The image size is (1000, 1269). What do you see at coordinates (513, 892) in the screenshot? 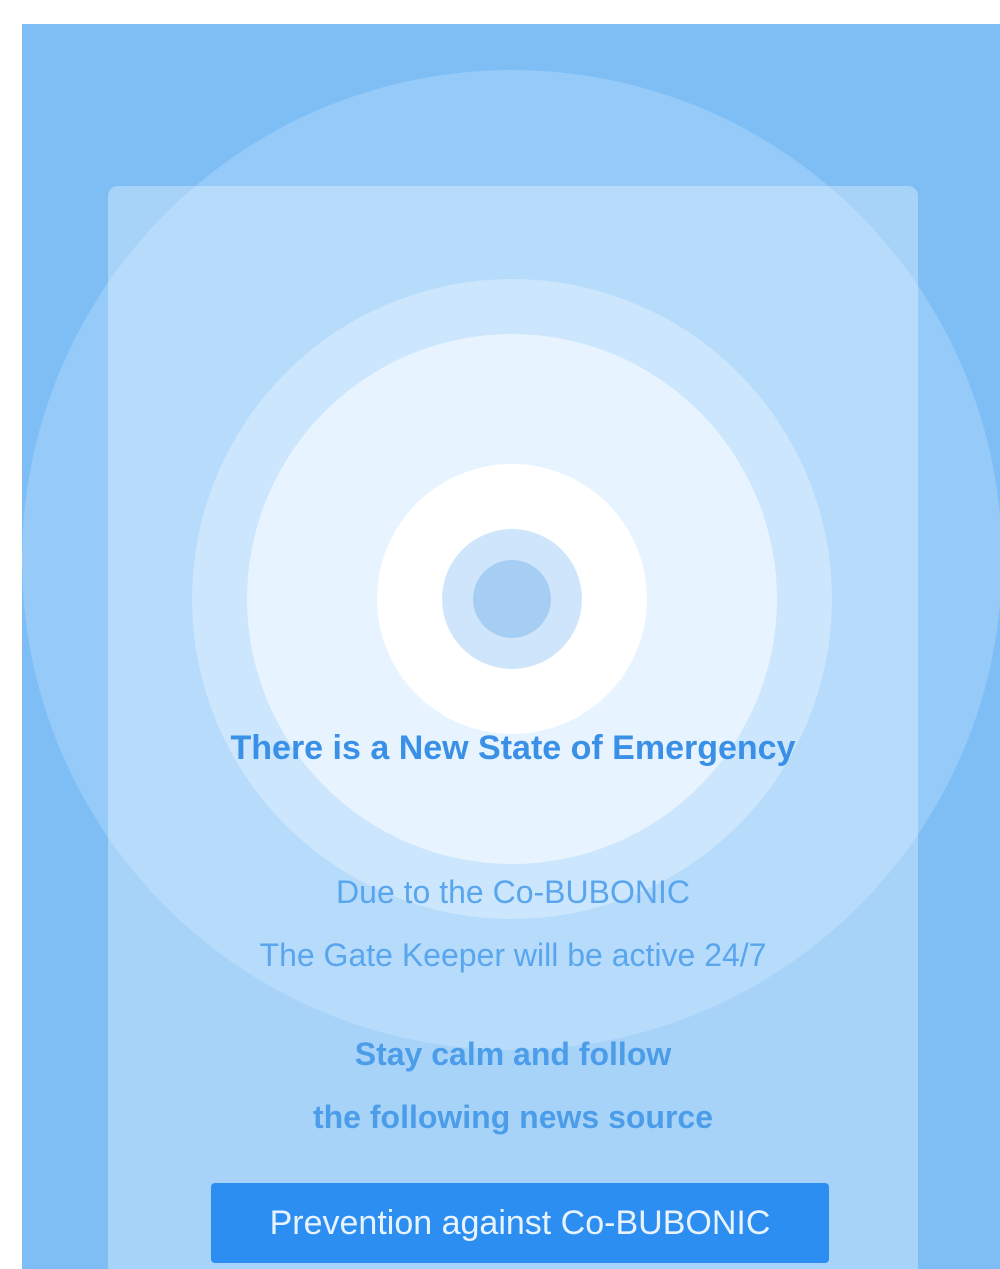
I see `alert-message-line-1: Due to the Co-BUBONIC` at bounding box center [513, 892].